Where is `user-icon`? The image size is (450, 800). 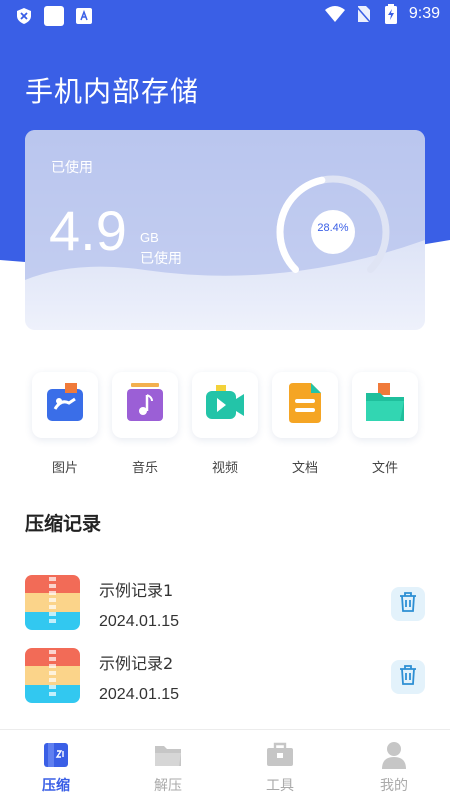
user-icon is located at coordinates (394, 755).